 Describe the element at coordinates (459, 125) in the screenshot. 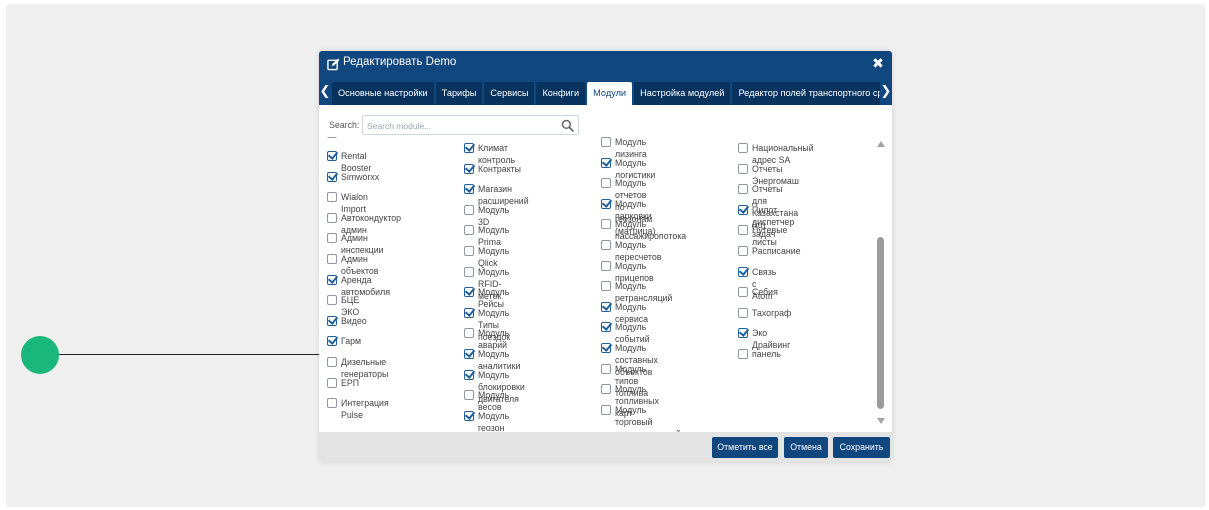

I see `search-input` at that location.